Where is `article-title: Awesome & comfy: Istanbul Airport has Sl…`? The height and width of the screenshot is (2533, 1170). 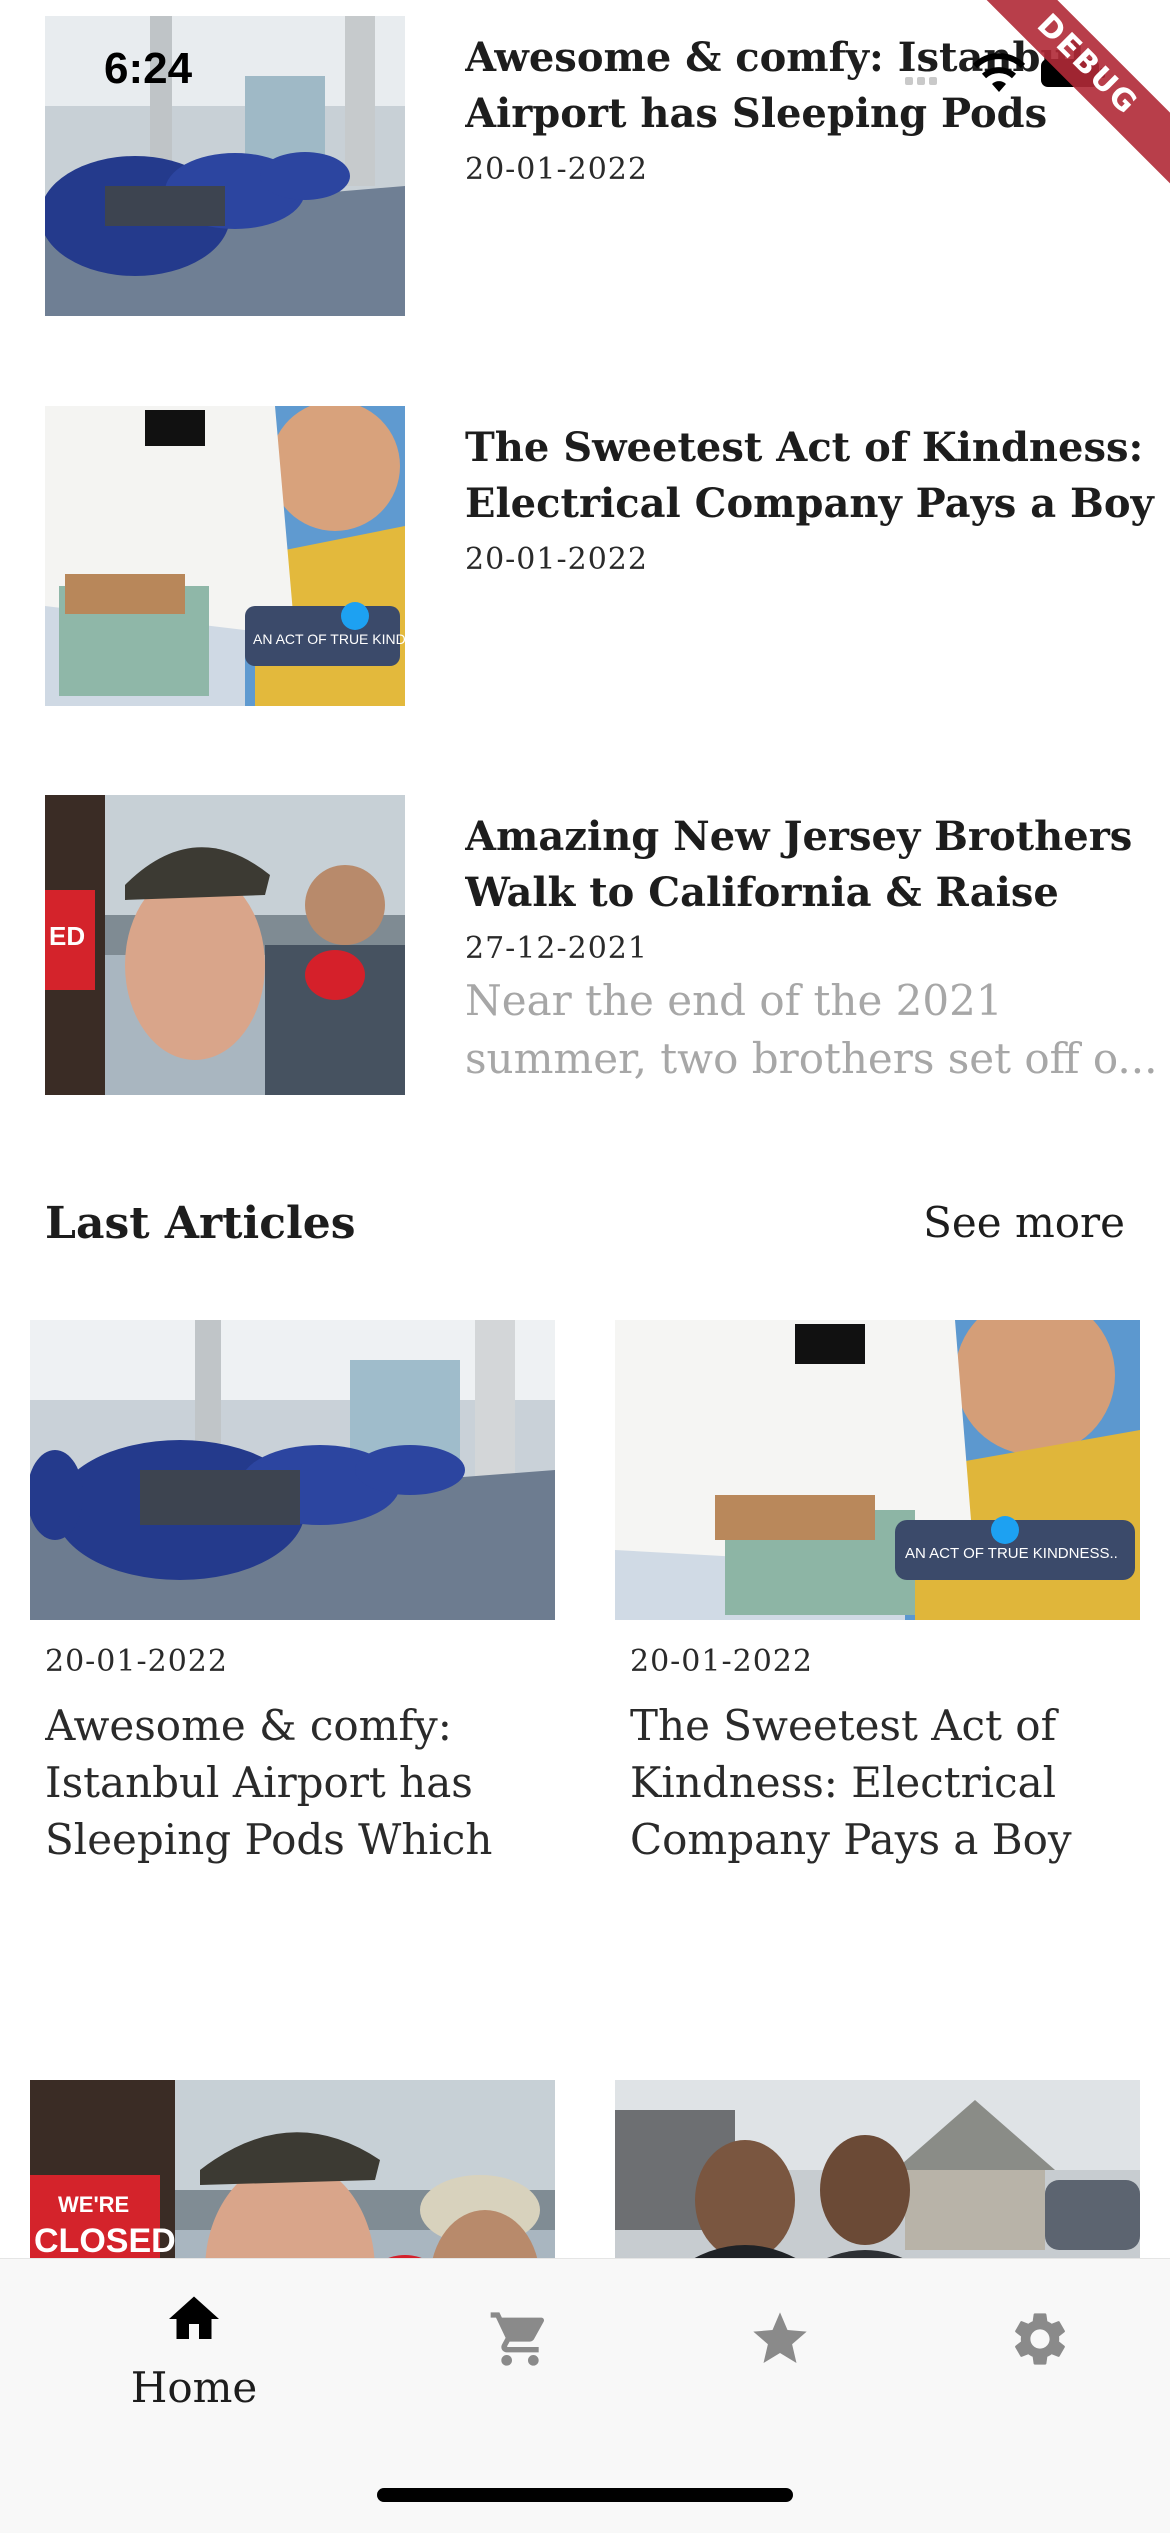 article-title: Awesome & comfy: Istanbul Airport has Sl… is located at coordinates (269, 1782).